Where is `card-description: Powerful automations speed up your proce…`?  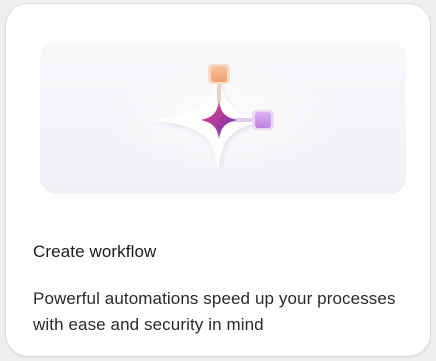 card-description: Powerful automations speed up your proce… is located at coordinates (214, 311).